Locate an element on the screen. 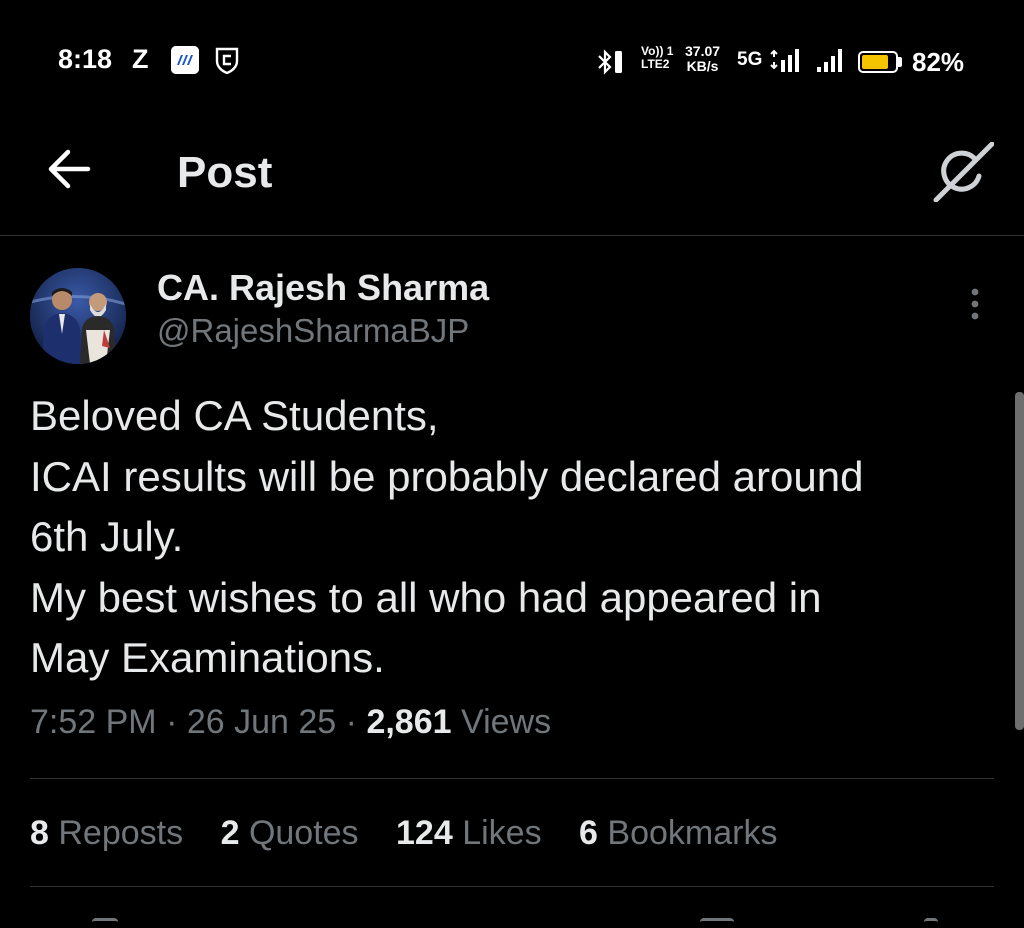  post-metadata: 7:52 PM · 26 Jun 25 · 2,861 Views is located at coordinates (290, 722).